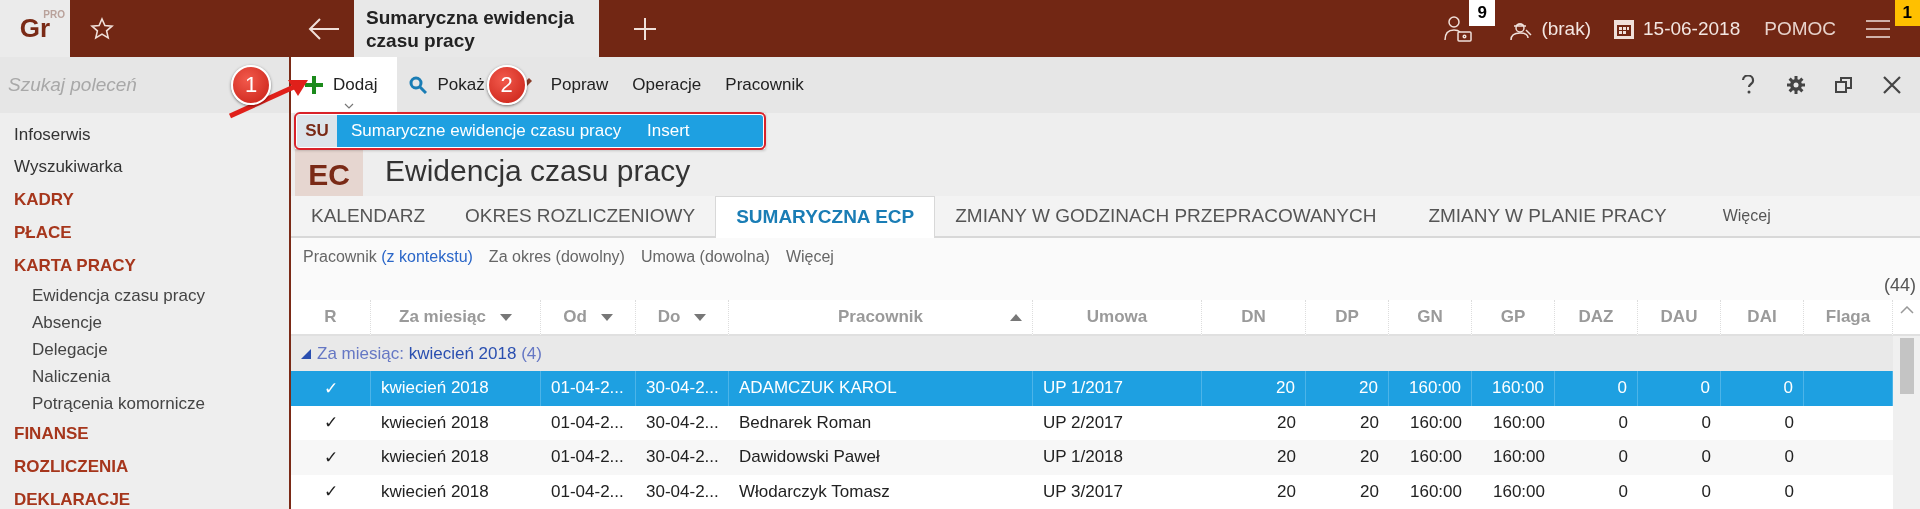 The height and width of the screenshot is (509, 1920). What do you see at coordinates (1746, 215) in the screenshot?
I see `tab: Więcej` at bounding box center [1746, 215].